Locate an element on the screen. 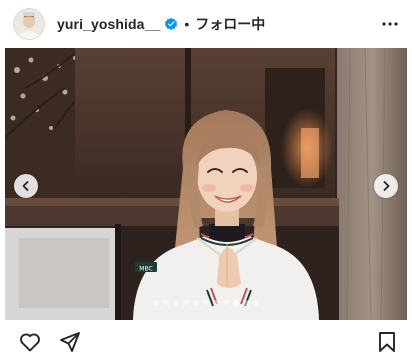  like-button is located at coordinates (30, 342).